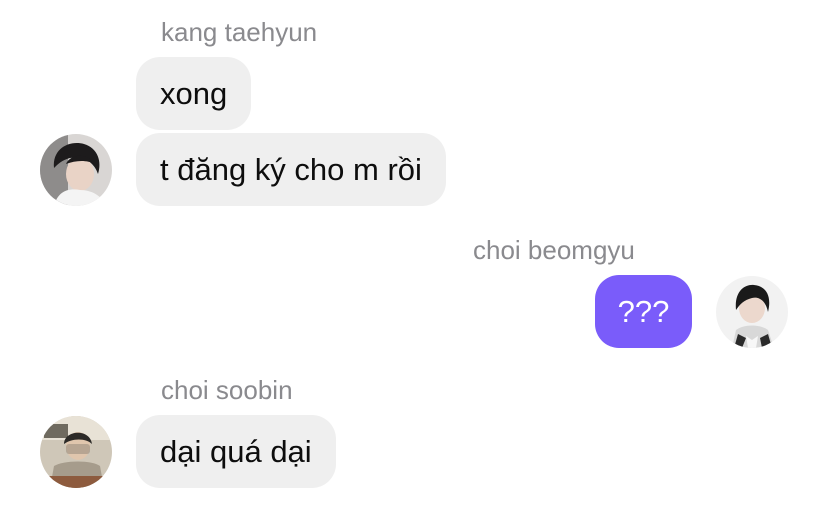 This screenshot has height=508, width=828. What do you see at coordinates (194, 93) in the screenshot?
I see `message-bubble: xong` at bounding box center [194, 93].